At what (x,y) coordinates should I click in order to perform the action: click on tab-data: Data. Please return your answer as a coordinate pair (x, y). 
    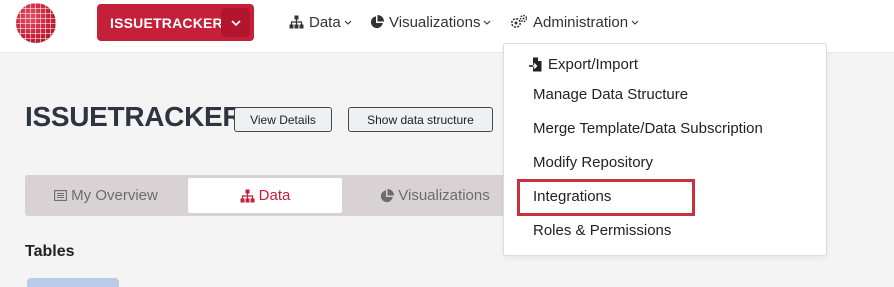
    Looking at the image, I should click on (265, 195).